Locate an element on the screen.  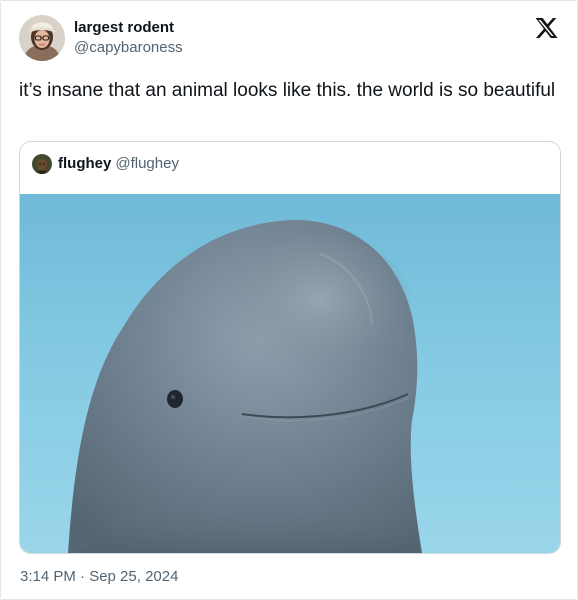
x-logo-icon is located at coordinates (546, 28).